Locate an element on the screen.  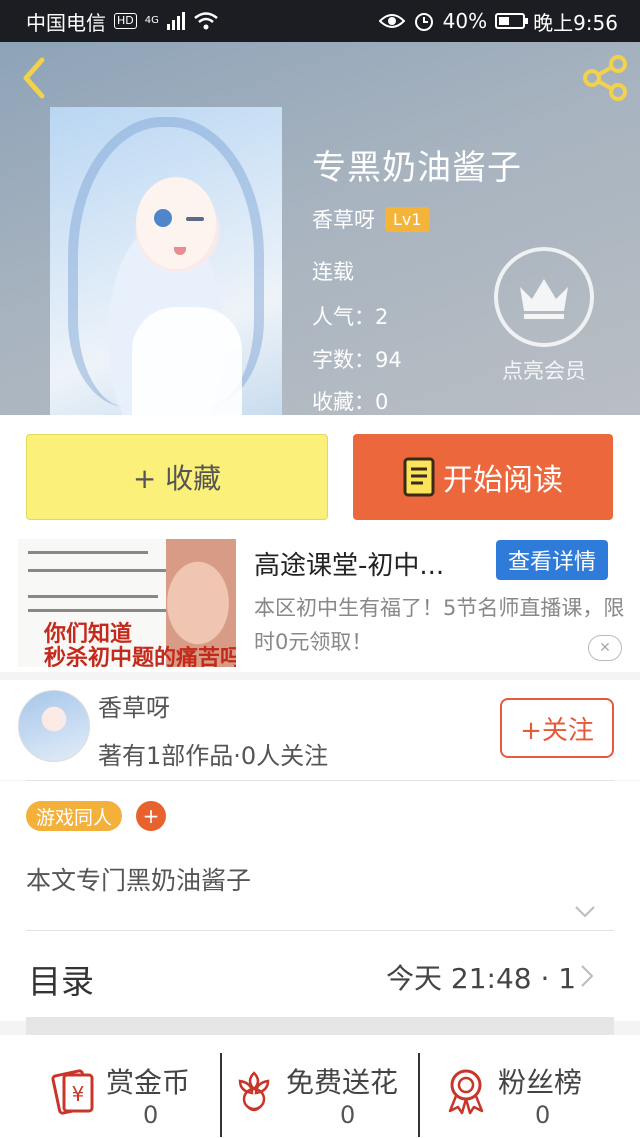
tags-and-description: 游戏同人 + 本文专门黑奶油酱子 is located at coordinates (320, 856).